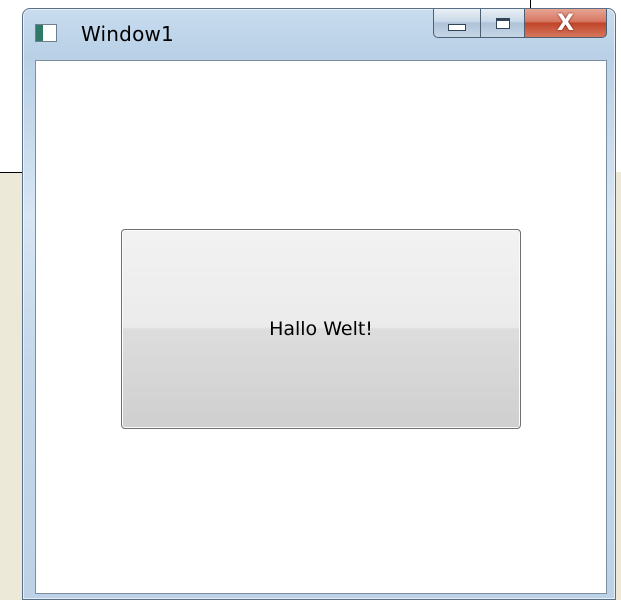 The image size is (621, 600). I want to click on close-icon: X, so click(565, 23).